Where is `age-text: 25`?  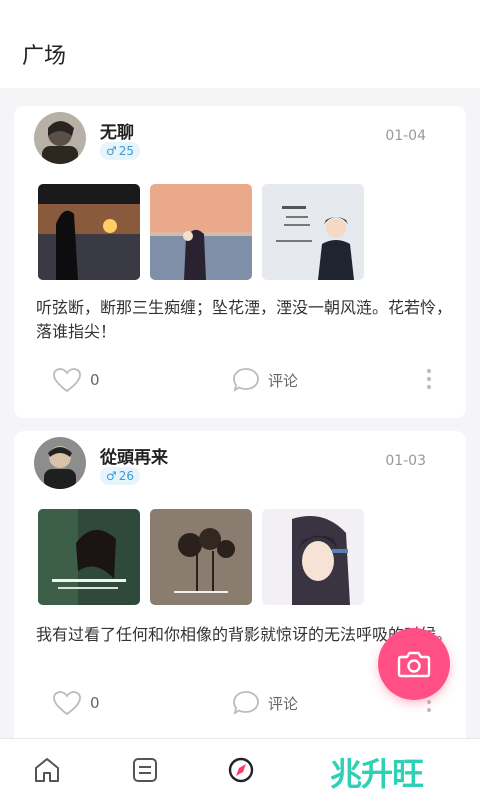
age-text: 25 is located at coordinates (126, 151).